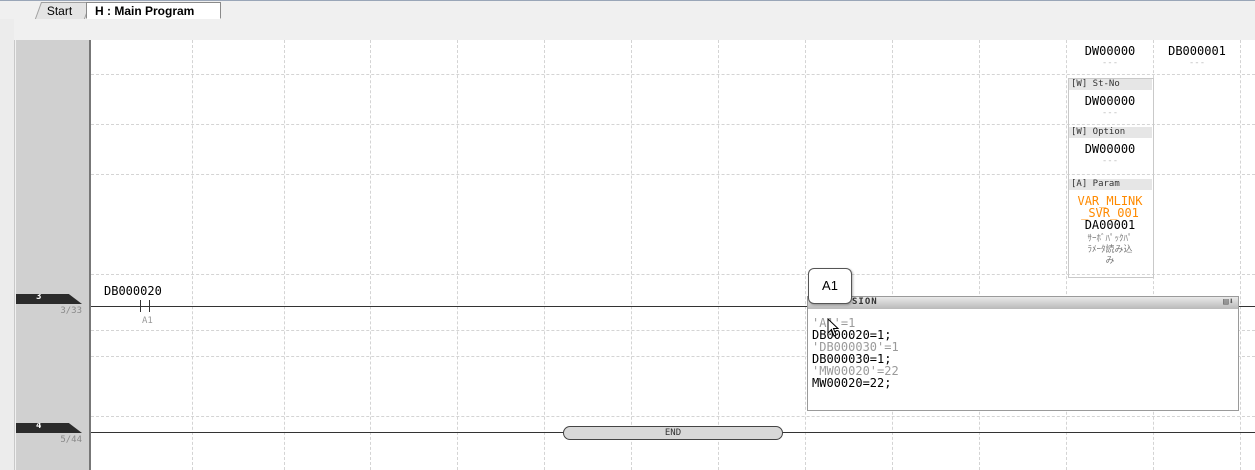  I want to click on tab-bar: Start H : Main Program, so click(627, 10).